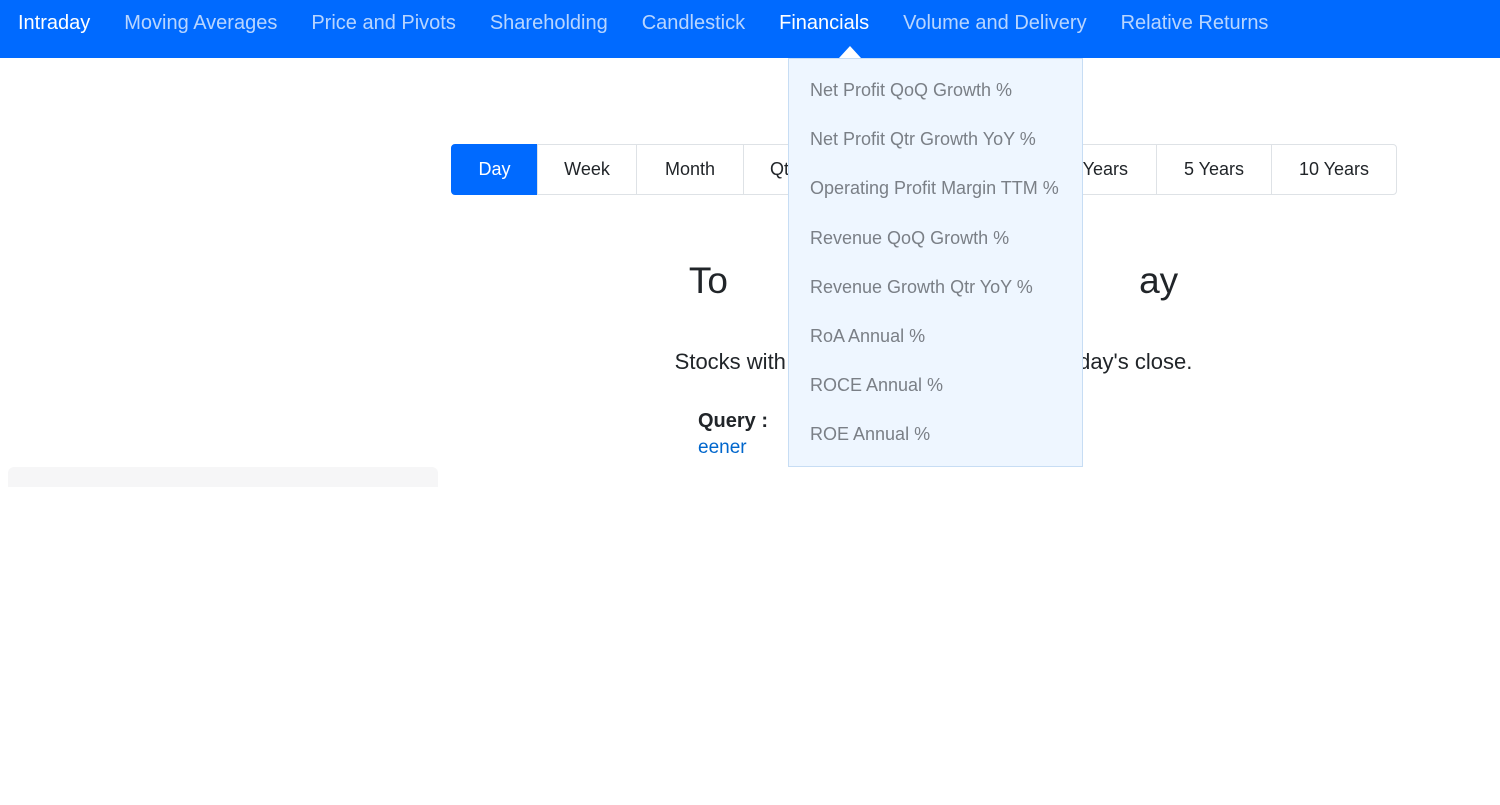  I want to click on sidebar-card, so click(223, 477).